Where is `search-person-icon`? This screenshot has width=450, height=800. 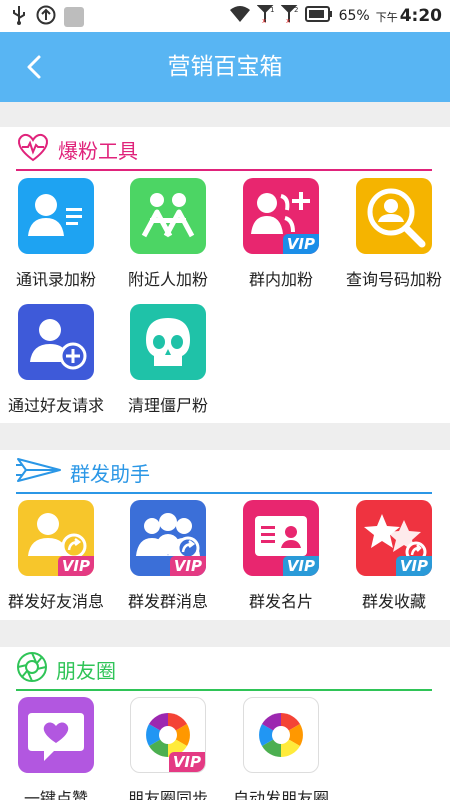 search-person-icon is located at coordinates (394, 216).